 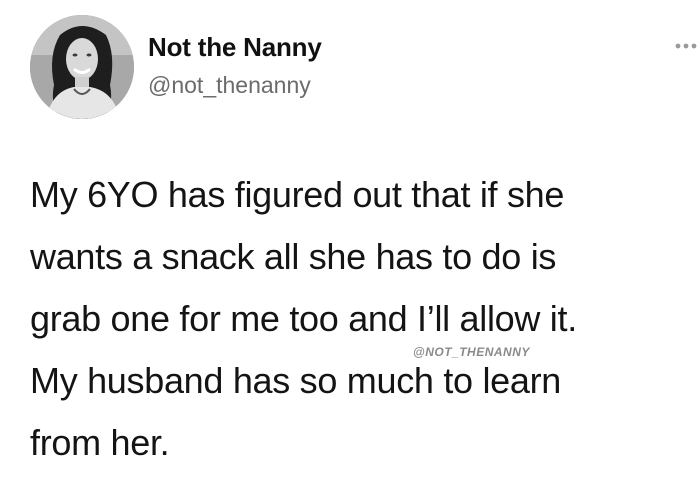 I want to click on tweet-line: wants a snack all she has to do is, so click(x=293, y=256).